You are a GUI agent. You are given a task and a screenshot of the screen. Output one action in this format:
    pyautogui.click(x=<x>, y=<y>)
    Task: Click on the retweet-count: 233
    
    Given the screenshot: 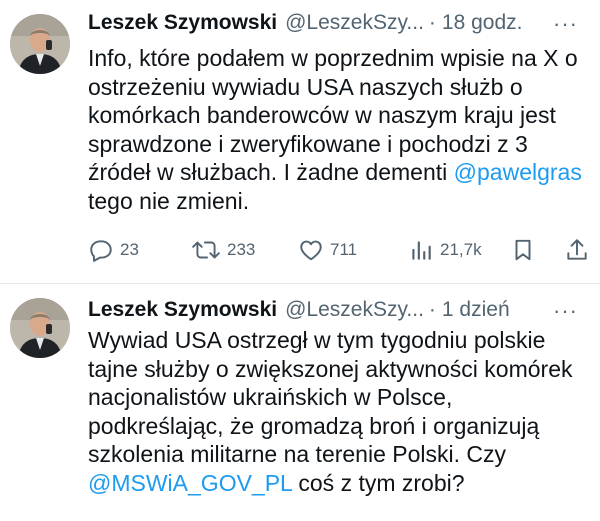 What is the action you would take?
    pyautogui.click(x=241, y=249)
    